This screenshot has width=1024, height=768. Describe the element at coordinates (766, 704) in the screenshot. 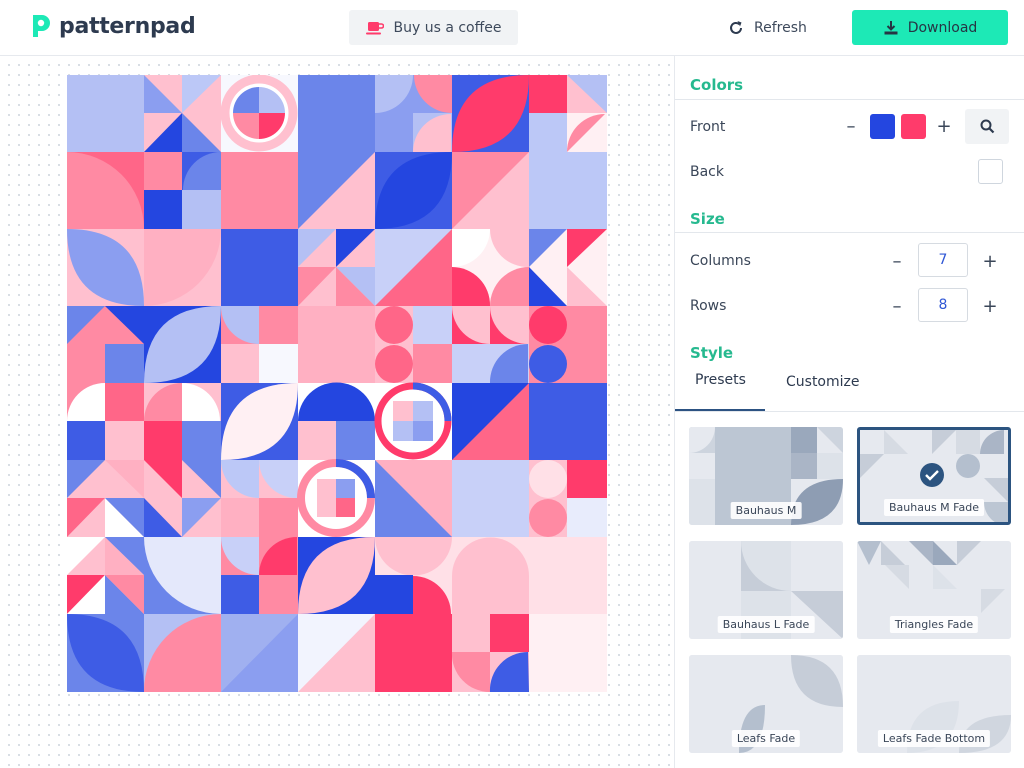

I see `preset-leafs-fade: Leafs Fade` at that location.